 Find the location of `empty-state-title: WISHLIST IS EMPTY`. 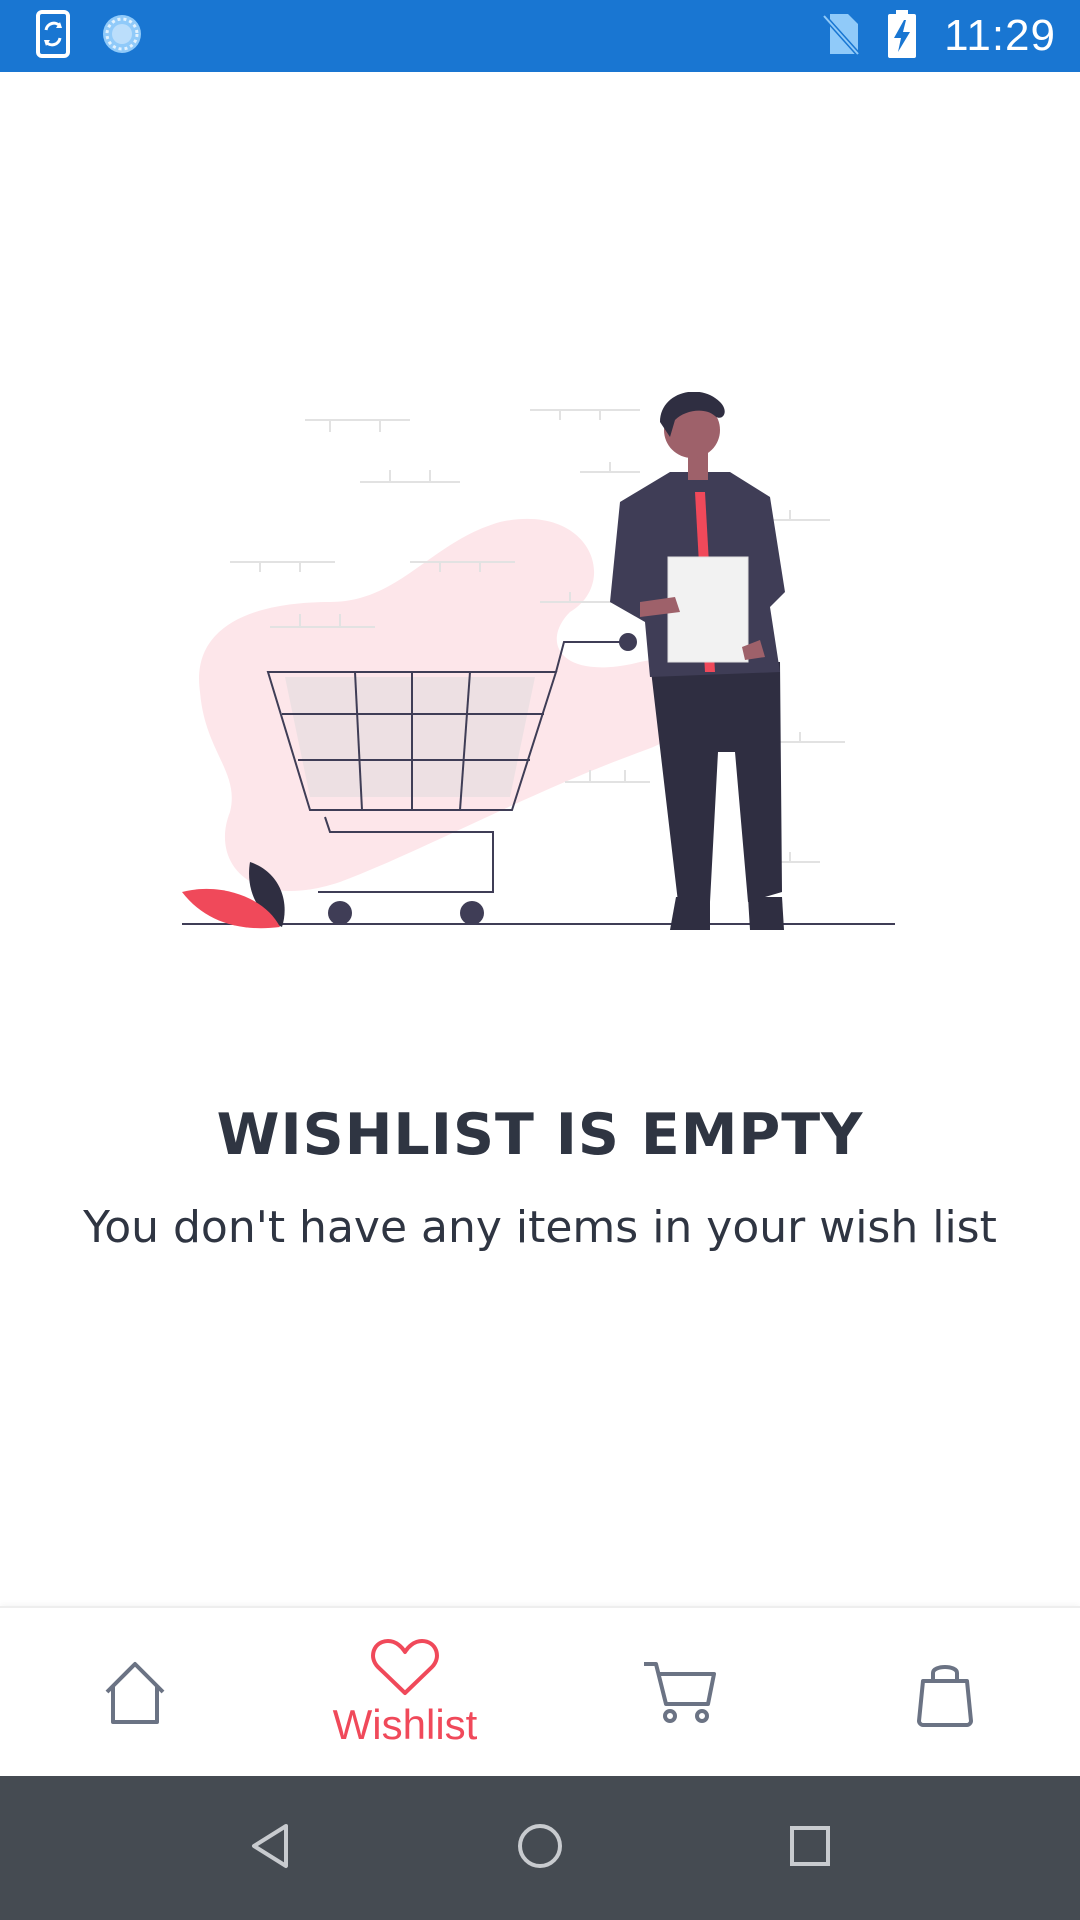

empty-state-title: WISHLIST IS EMPTY is located at coordinates (540, 1135).